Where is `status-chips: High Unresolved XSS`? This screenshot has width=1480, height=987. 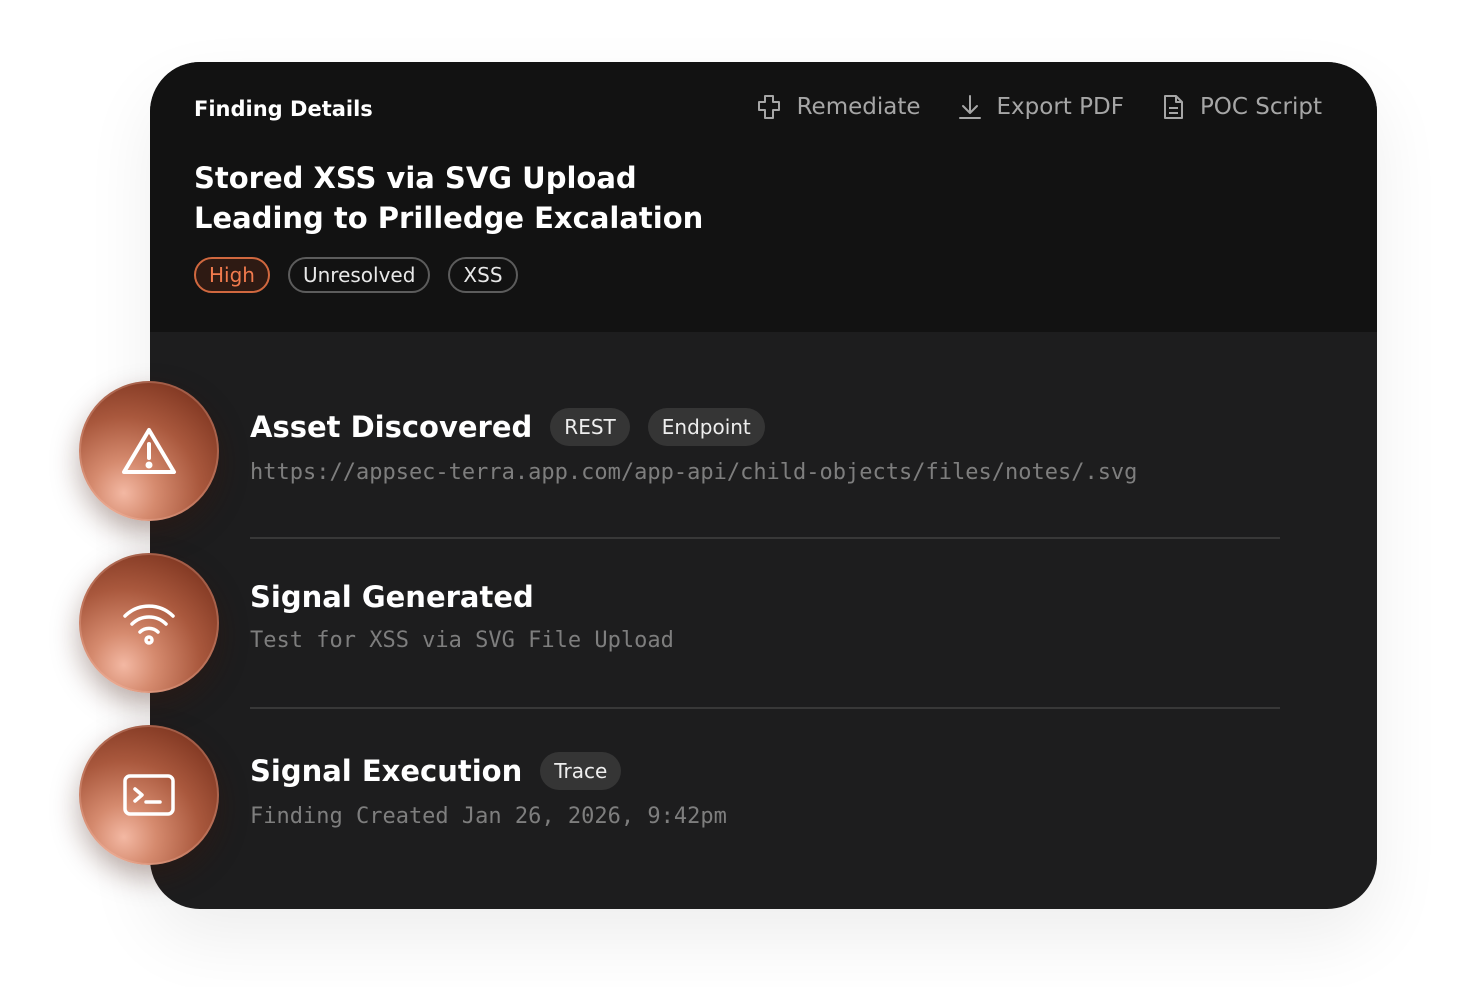 status-chips: High Unresolved XSS is located at coordinates (356, 275).